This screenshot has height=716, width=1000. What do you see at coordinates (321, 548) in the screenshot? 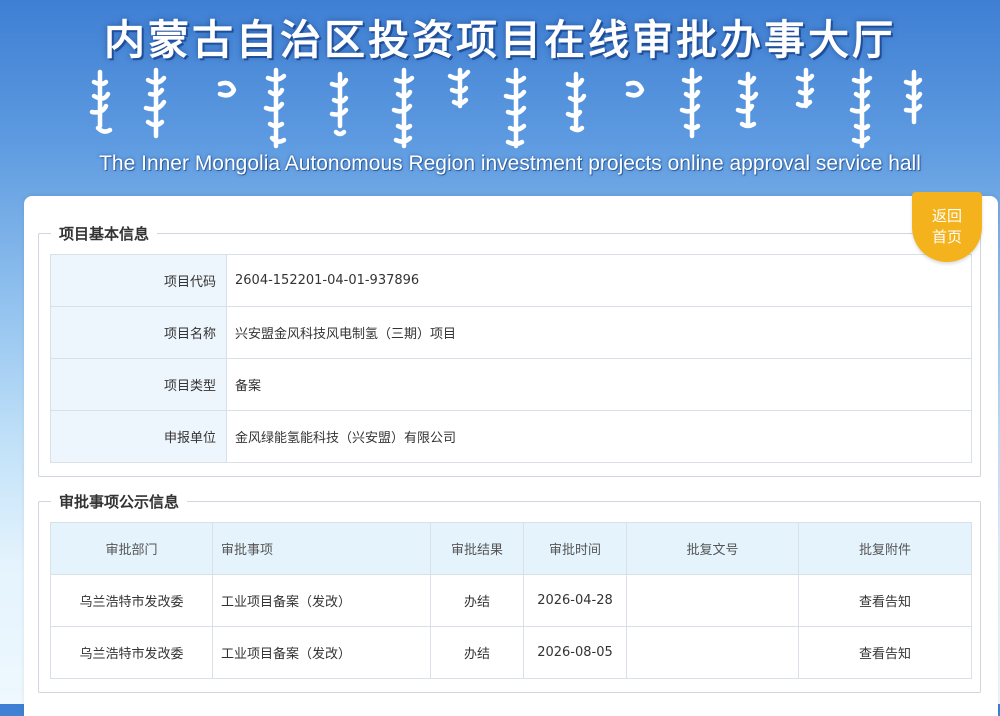
I see `header-approval-item: 审批事项` at bounding box center [321, 548].